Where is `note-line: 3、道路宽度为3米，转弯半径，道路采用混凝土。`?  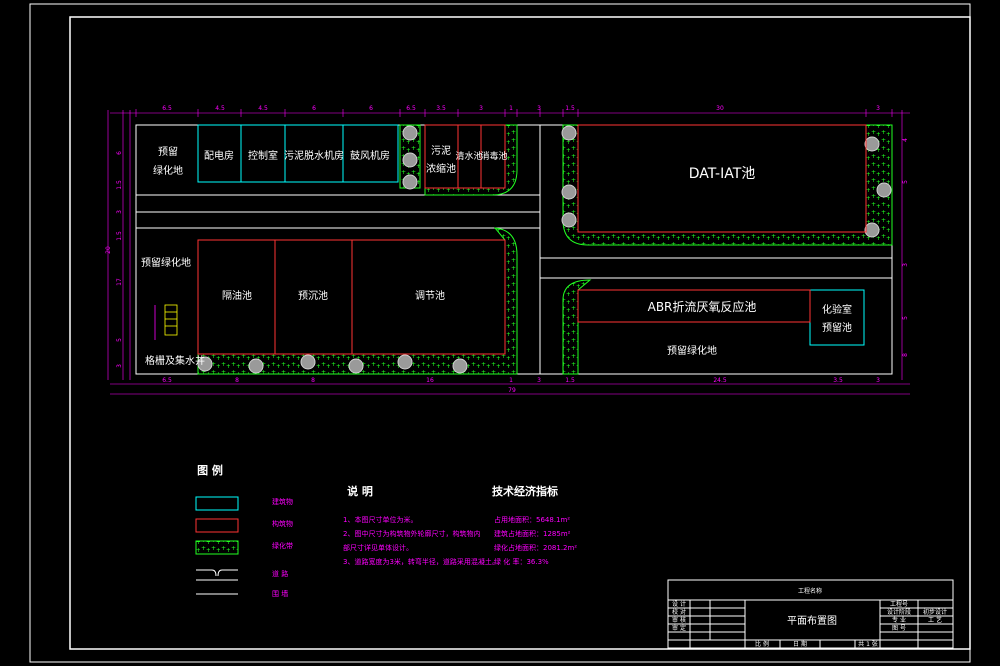
note-line: 3、道路宽度为3米，转弯半径，道路采用混凝土。 is located at coordinates (421, 561).